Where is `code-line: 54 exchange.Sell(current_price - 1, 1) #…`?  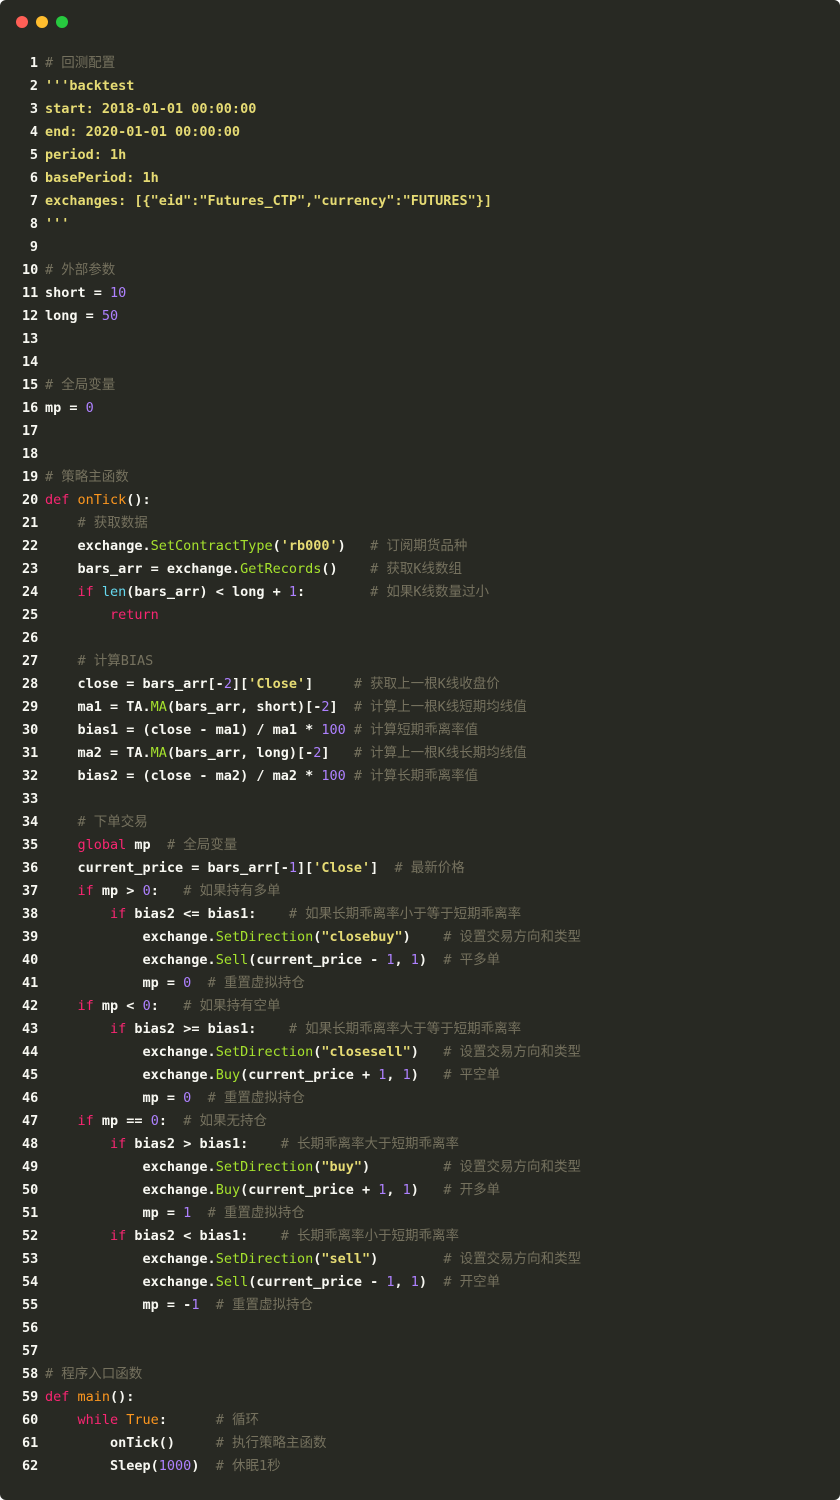
code-line: 54 exchange.Sell(current_price - 1, 1) #… is located at coordinates (301, 1282).